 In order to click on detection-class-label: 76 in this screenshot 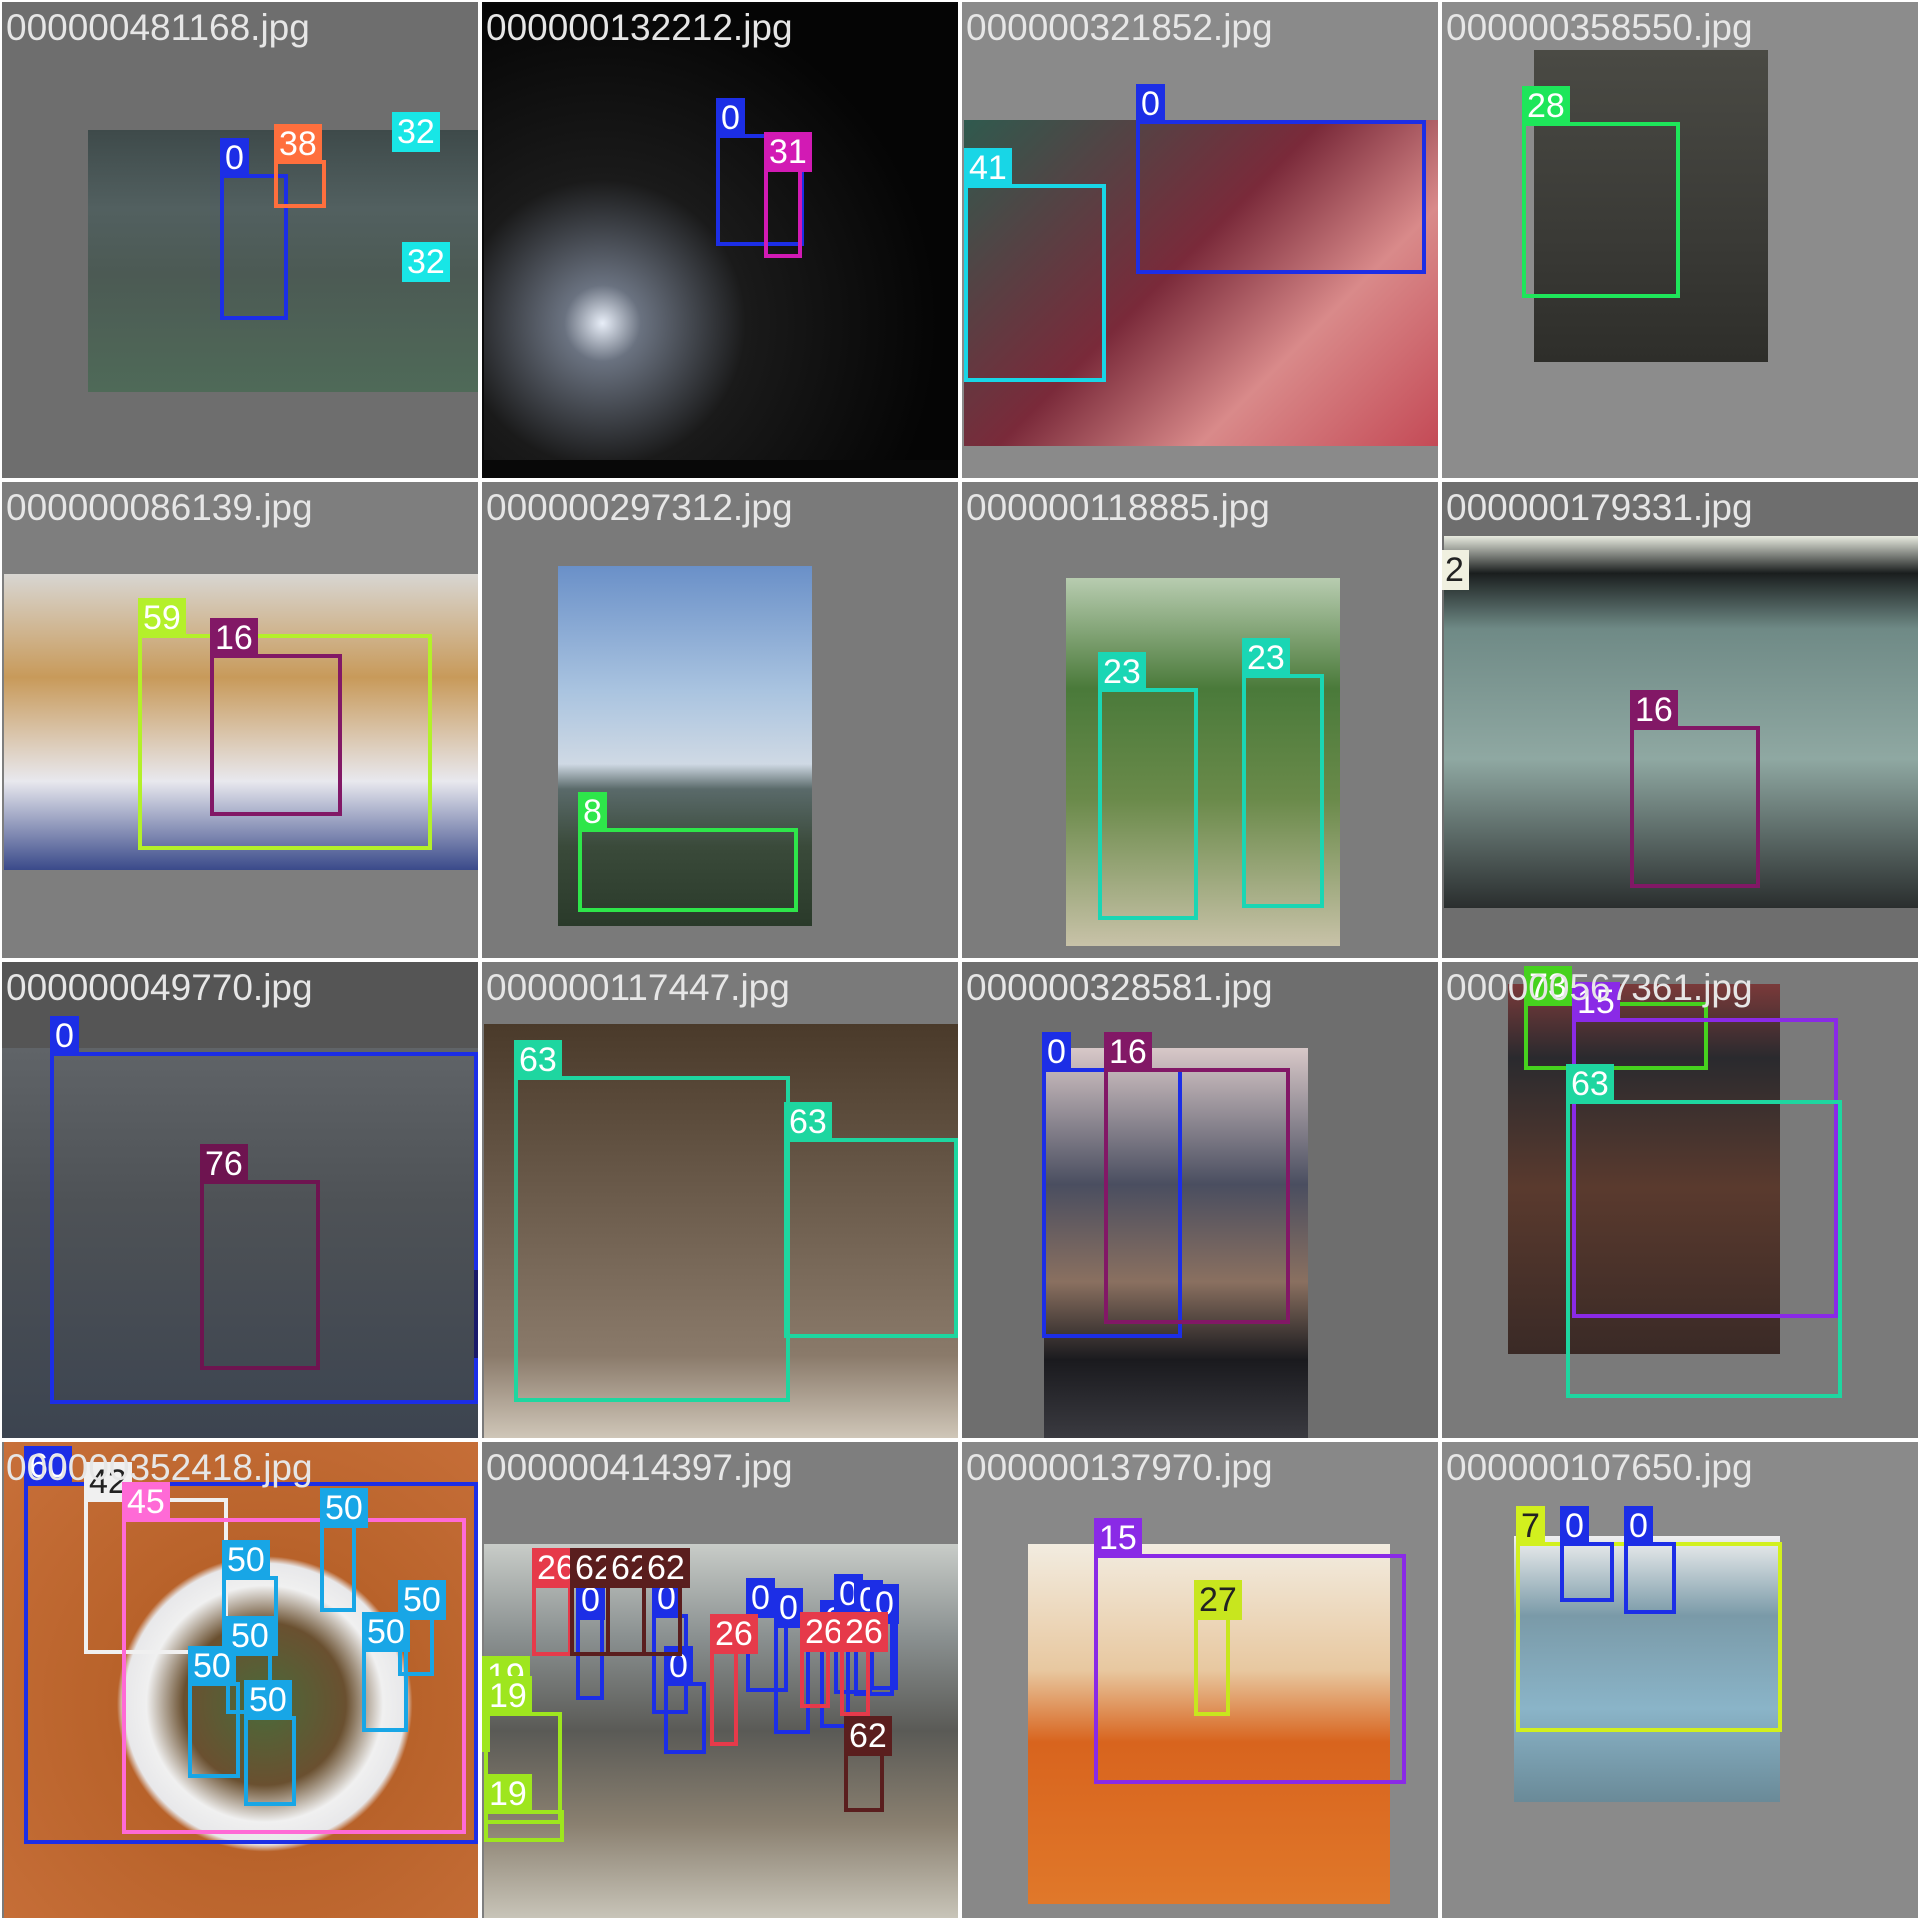, I will do `click(224, 1164)`.